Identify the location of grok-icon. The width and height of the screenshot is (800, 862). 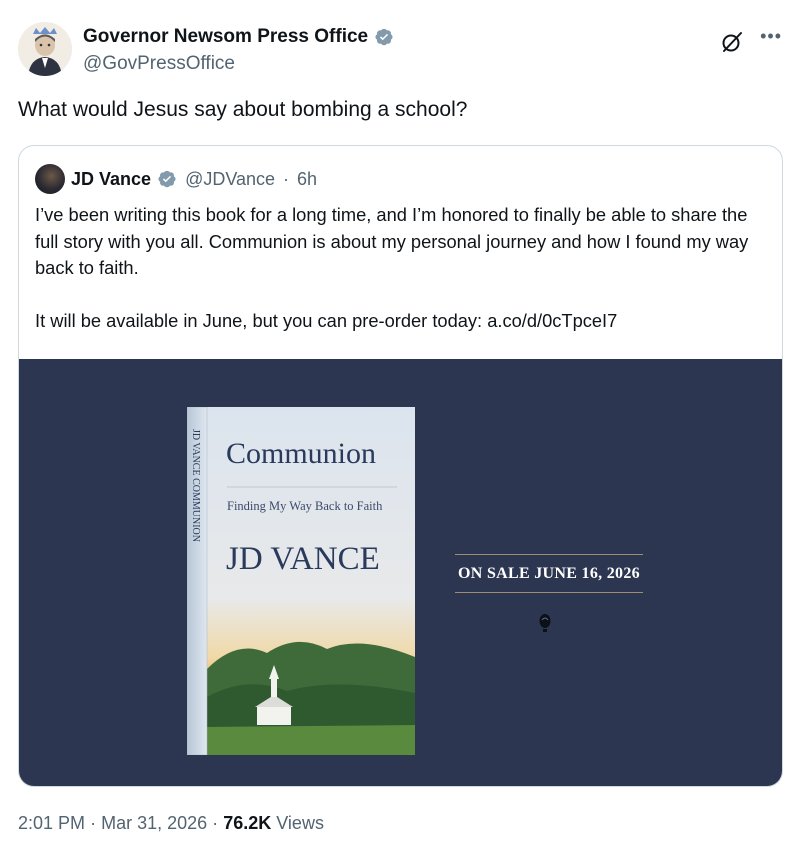
(732, 42).